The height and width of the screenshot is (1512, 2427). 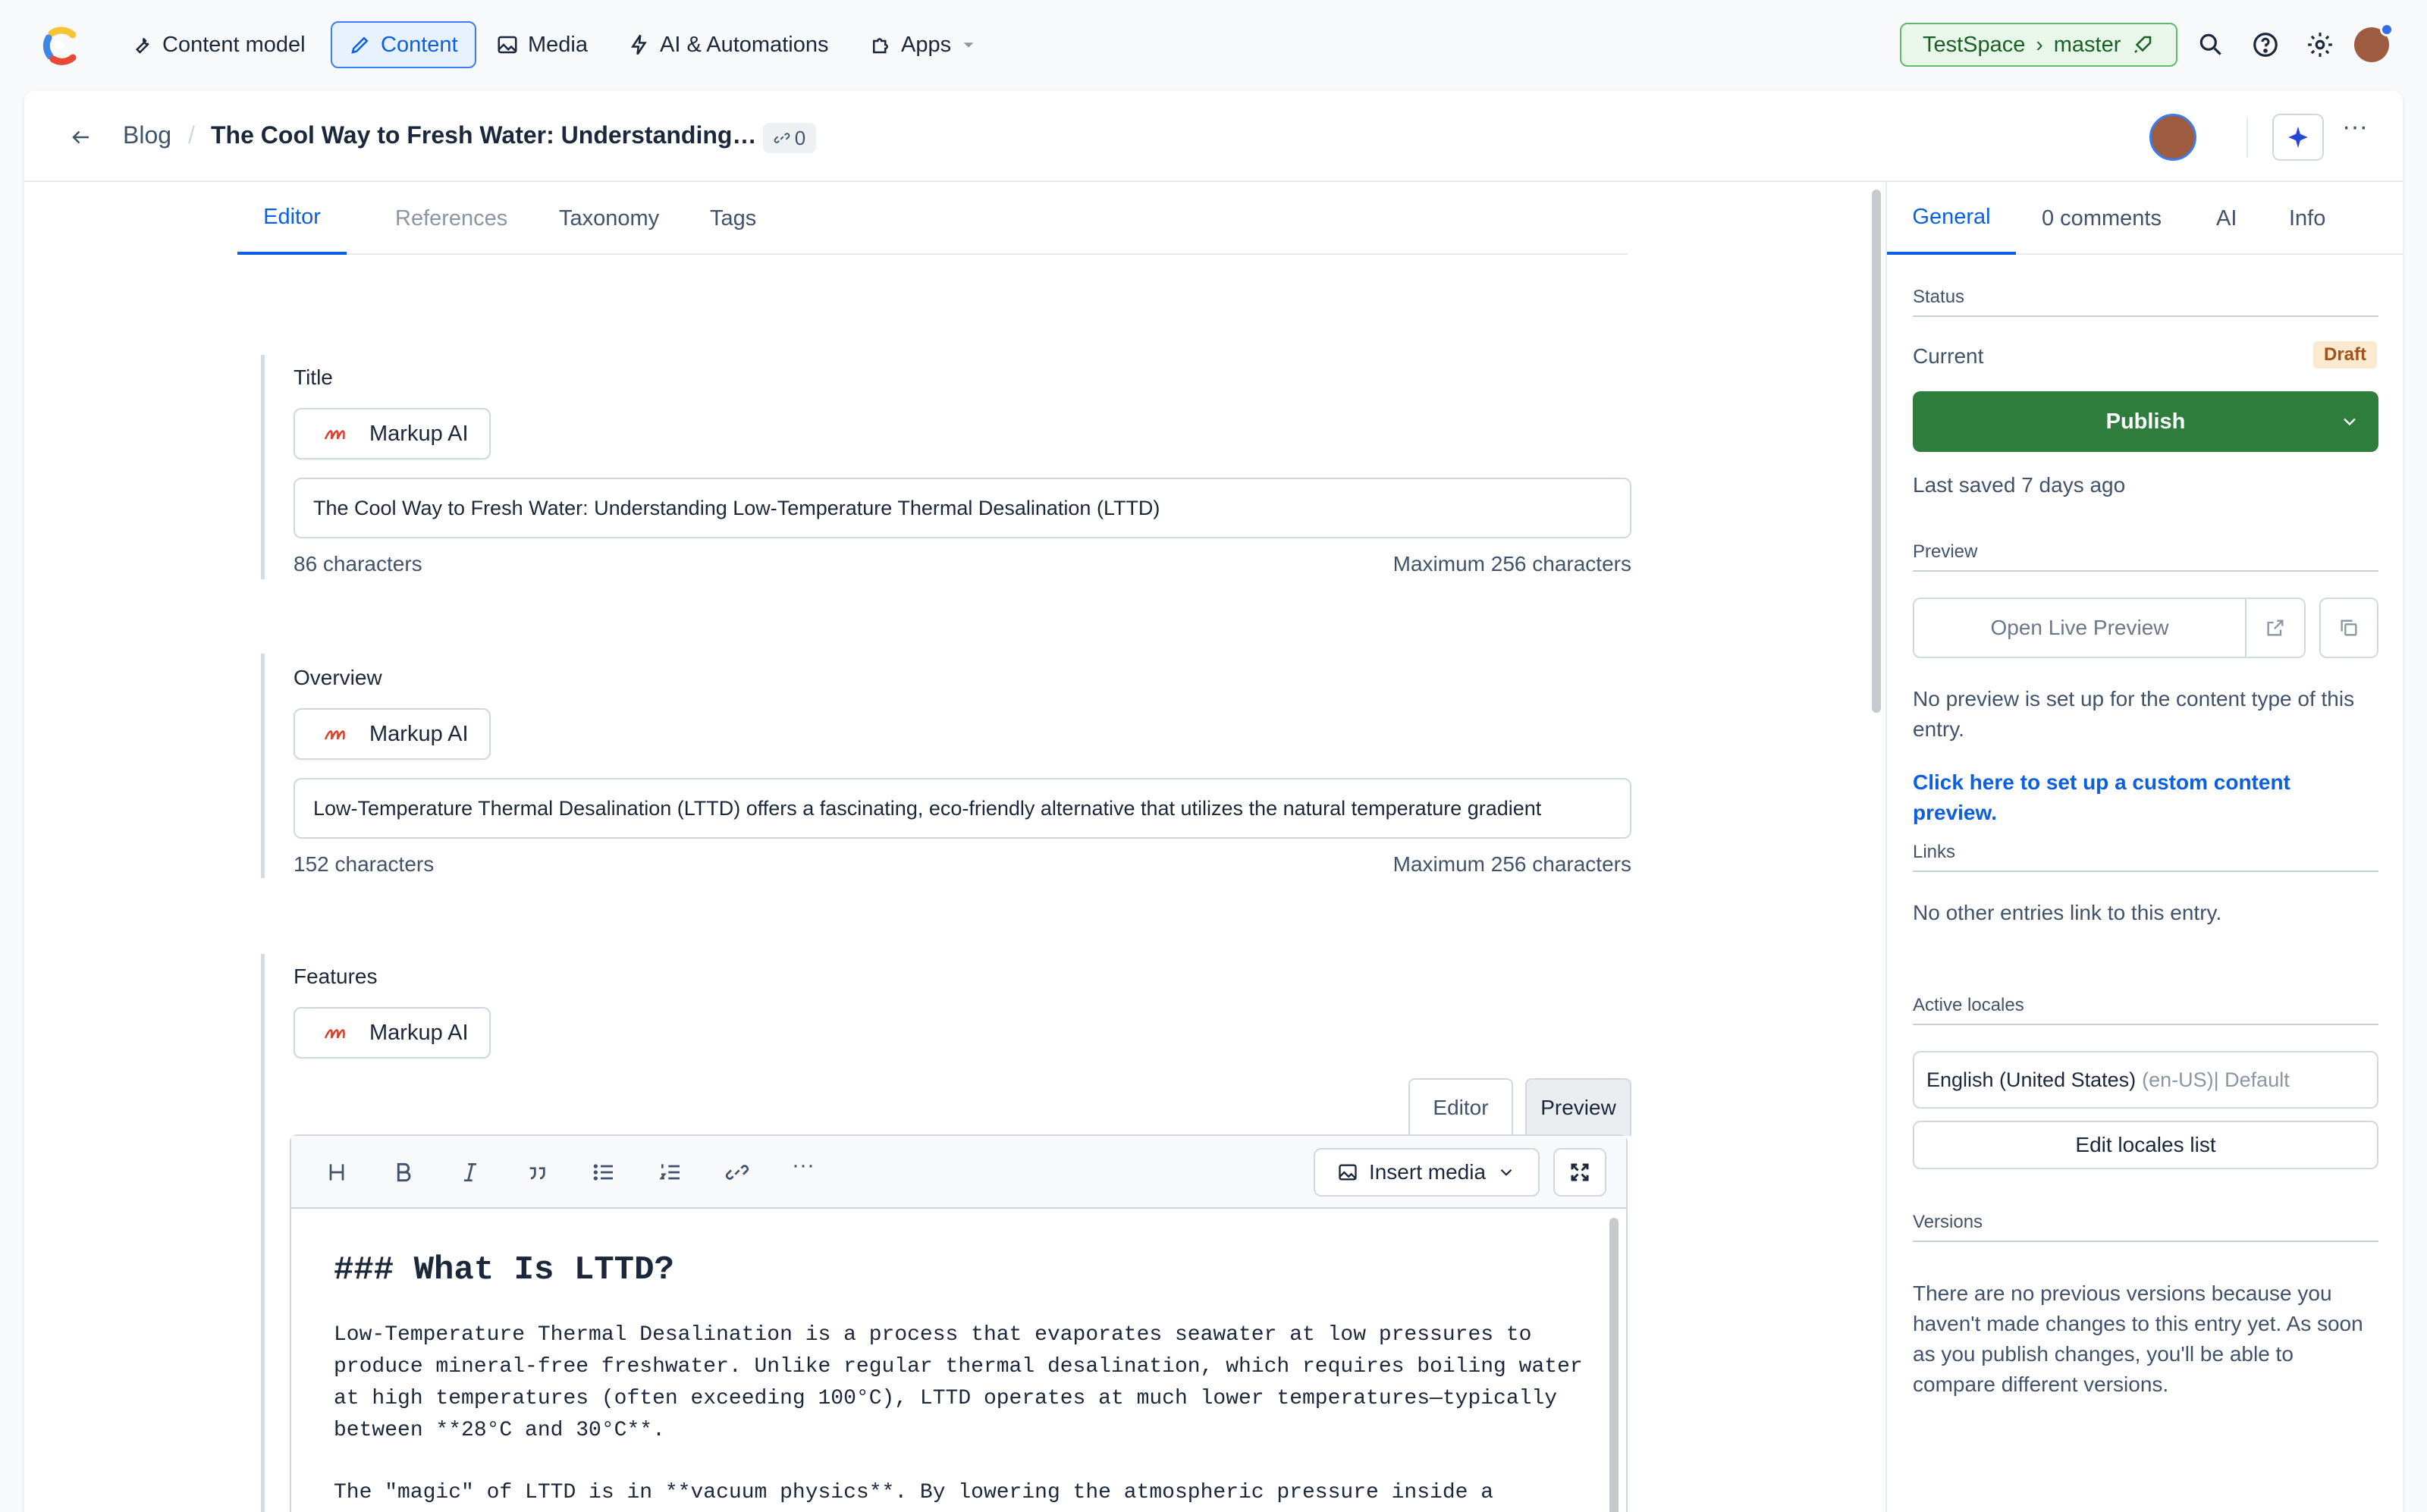 I want to click on nav-label: AI & Automations, so click(x=744, y=44).